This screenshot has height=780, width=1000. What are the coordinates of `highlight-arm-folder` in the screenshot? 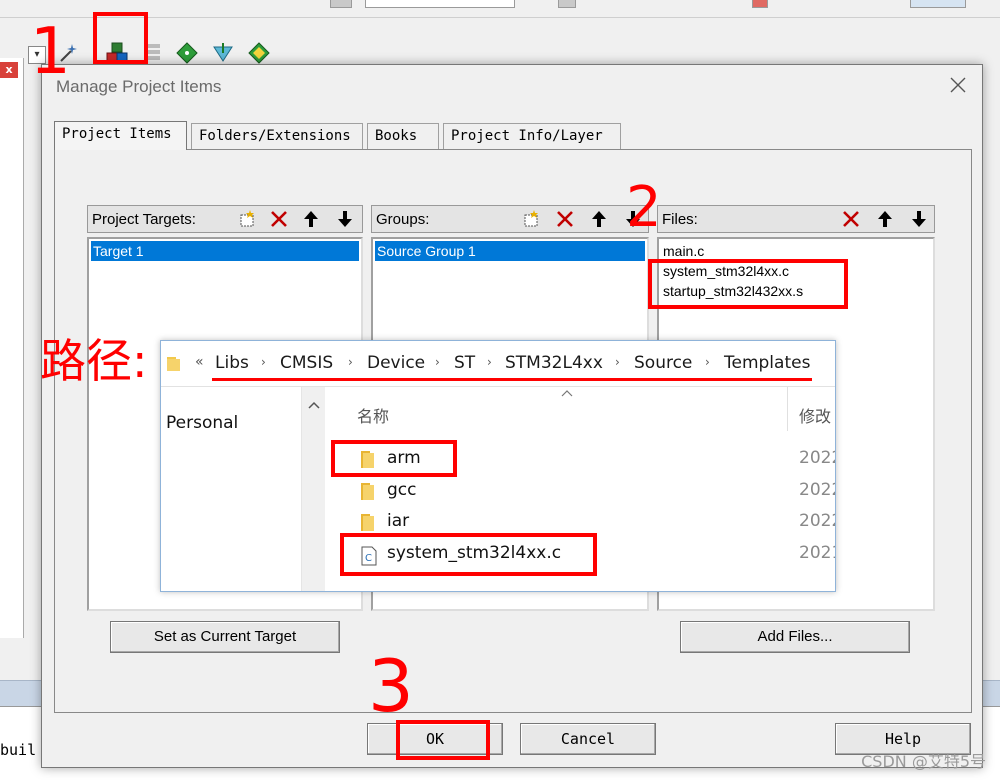 It's located at (394, 458).